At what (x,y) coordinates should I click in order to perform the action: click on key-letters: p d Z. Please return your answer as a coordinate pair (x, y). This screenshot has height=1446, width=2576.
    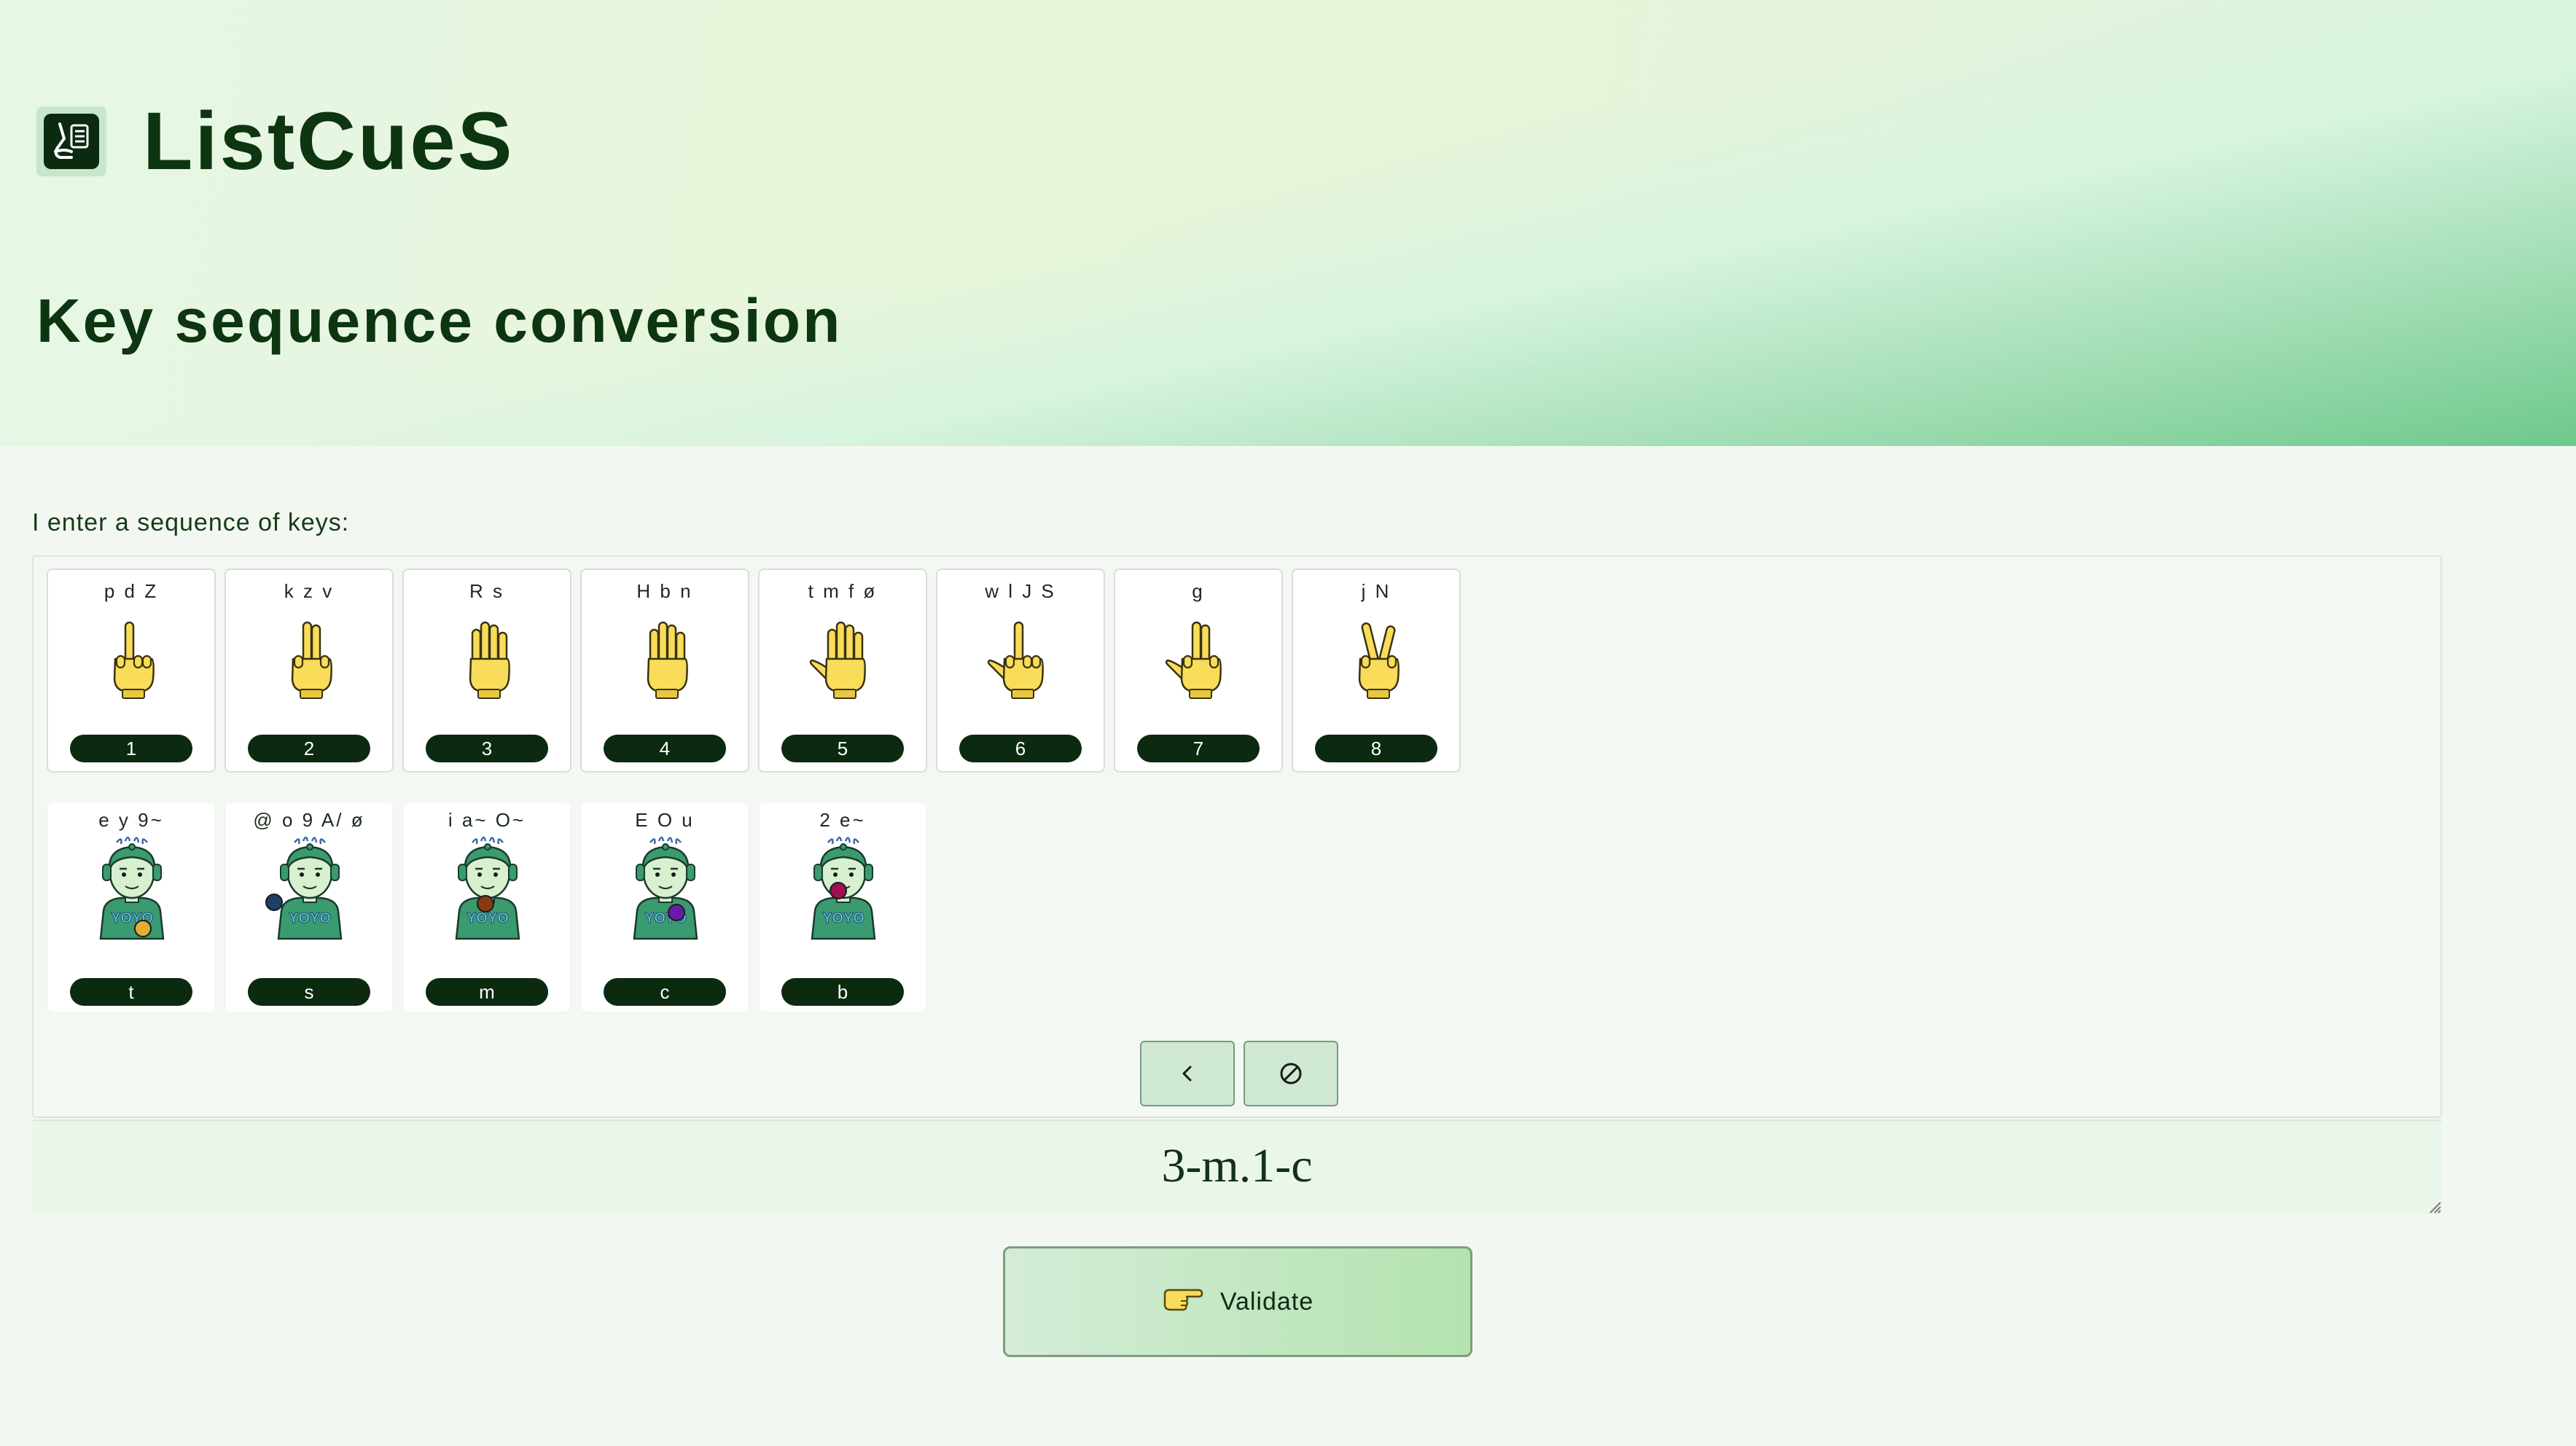
    Looking at the image, I should click on (131, 591).